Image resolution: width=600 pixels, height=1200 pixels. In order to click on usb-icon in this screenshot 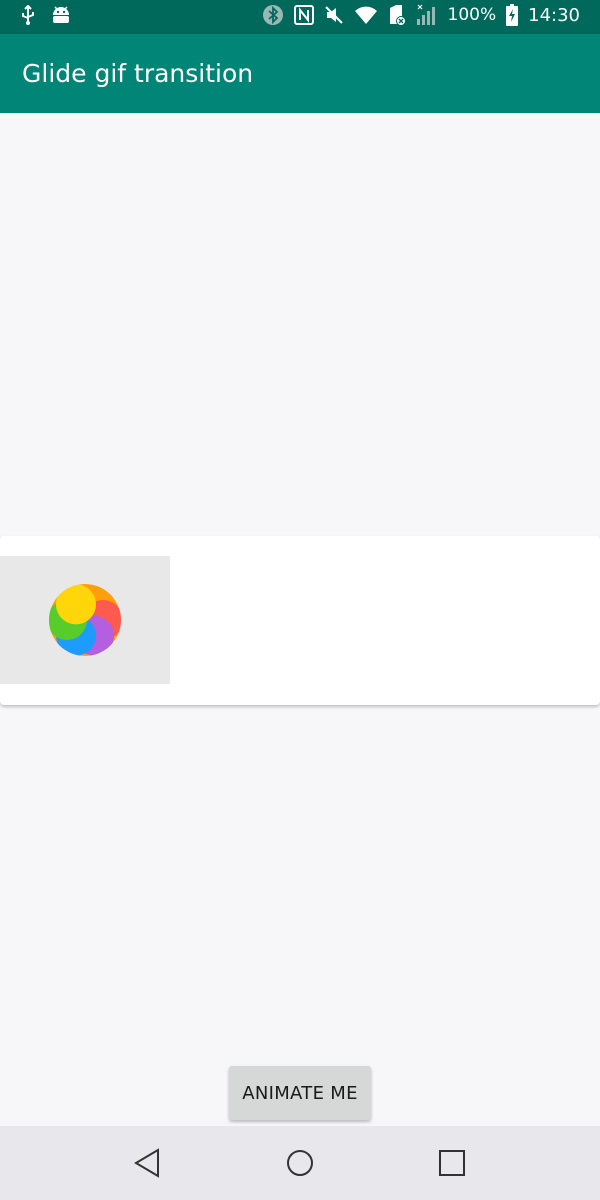, I will do `click(28, 15)`.